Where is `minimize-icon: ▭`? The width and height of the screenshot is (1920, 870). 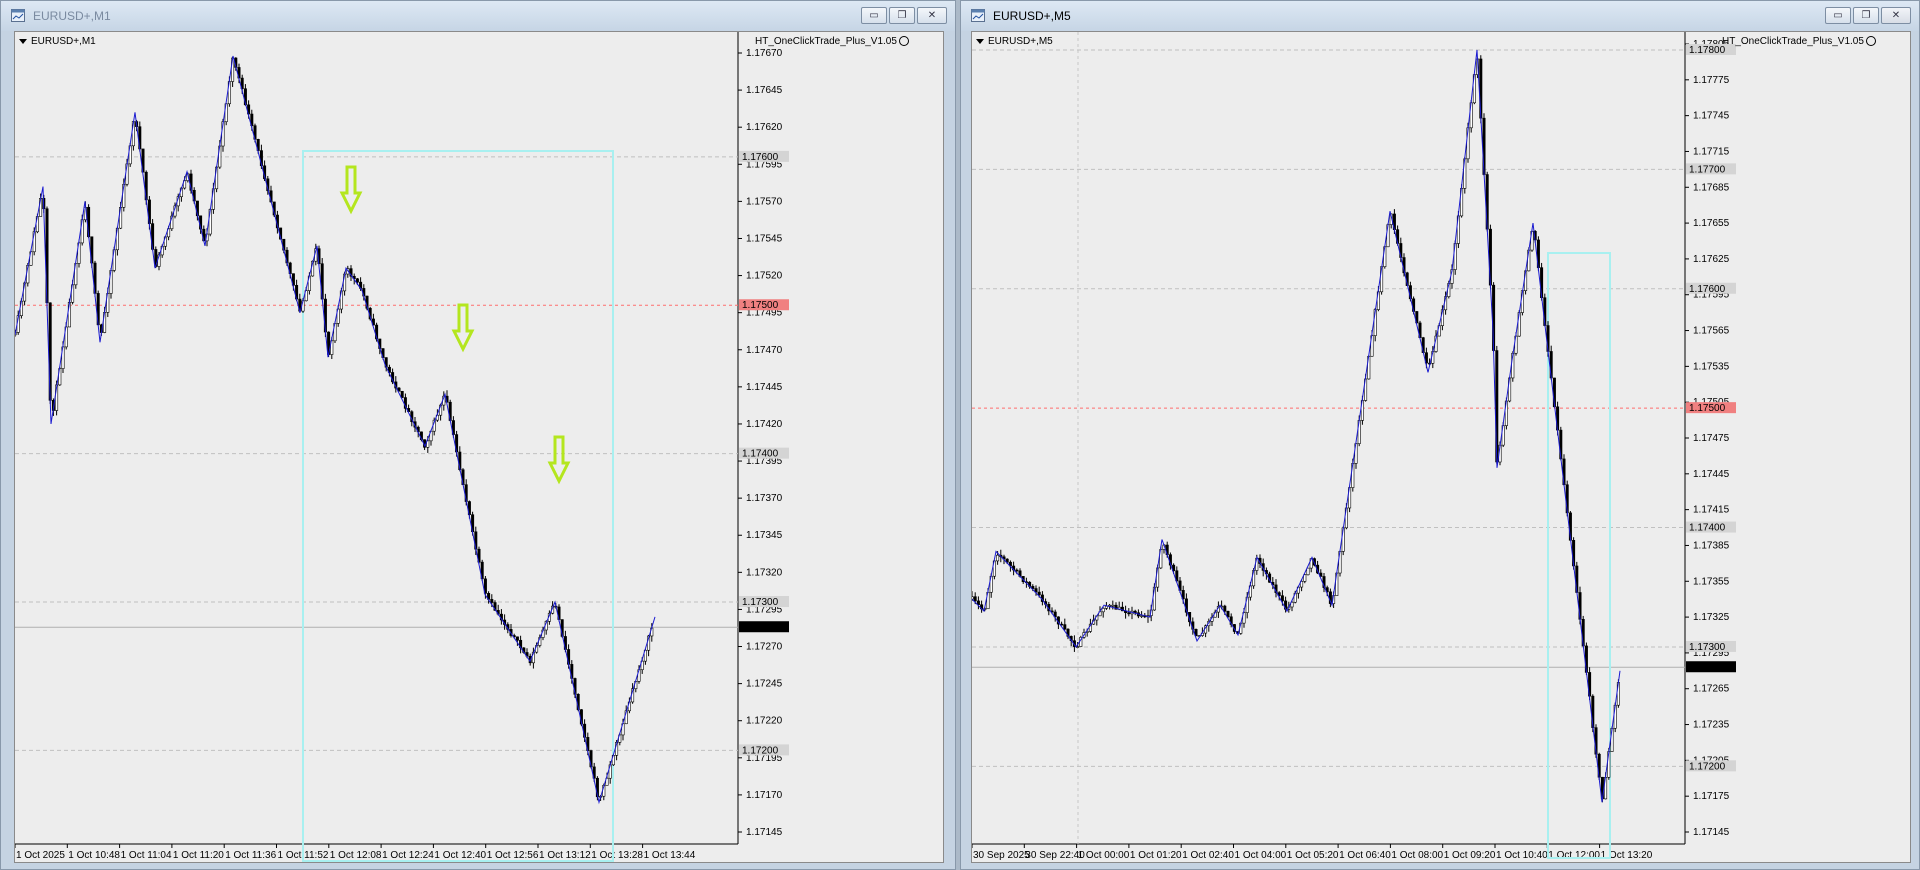 minimize-icon: ▭ is located at coordinates (1838, 15).